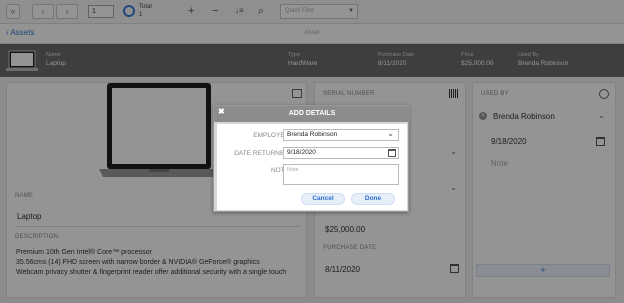  What do you see at coordinates (373, 199) in the screenshot?
I see `done-button: Done` at bounding box center [373, 199].